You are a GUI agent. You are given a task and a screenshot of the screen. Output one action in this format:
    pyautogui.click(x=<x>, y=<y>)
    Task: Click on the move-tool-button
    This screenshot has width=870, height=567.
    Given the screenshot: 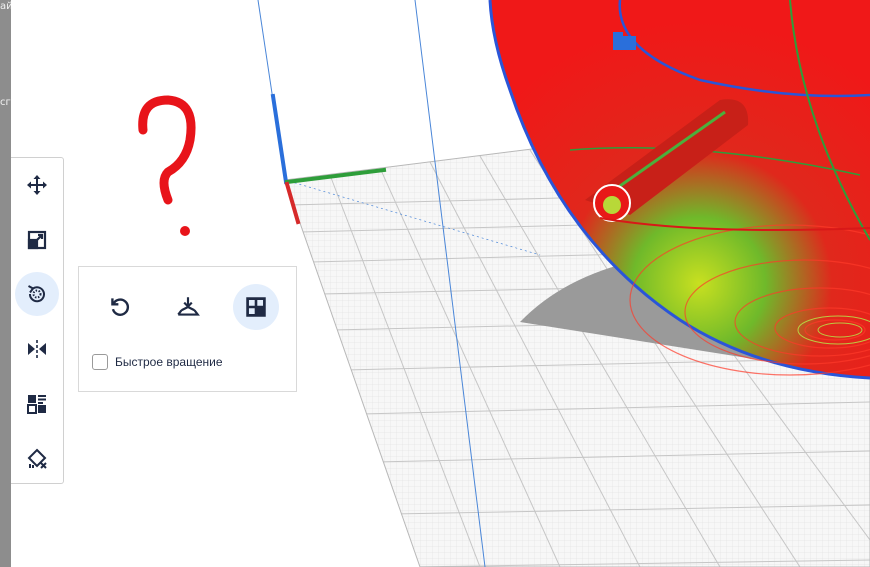 What is the action you would take?
    pyautogui.click(x=37, y=185)
    